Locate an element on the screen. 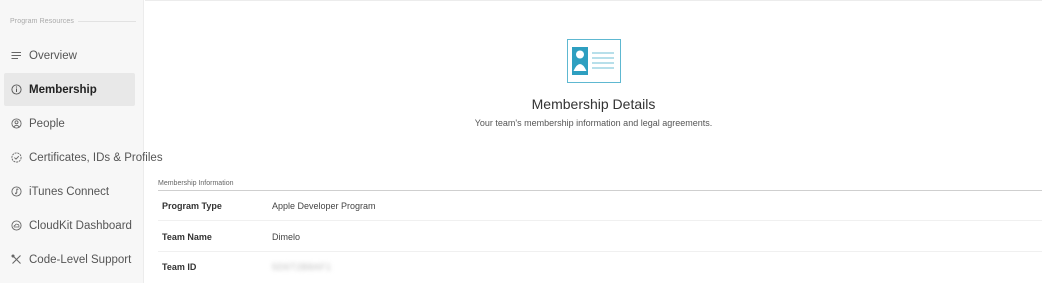 This screenshot has width=1042, height=283. table-row: Team ID 5D6T2B8AF1 is located at coordinates (600, 267).